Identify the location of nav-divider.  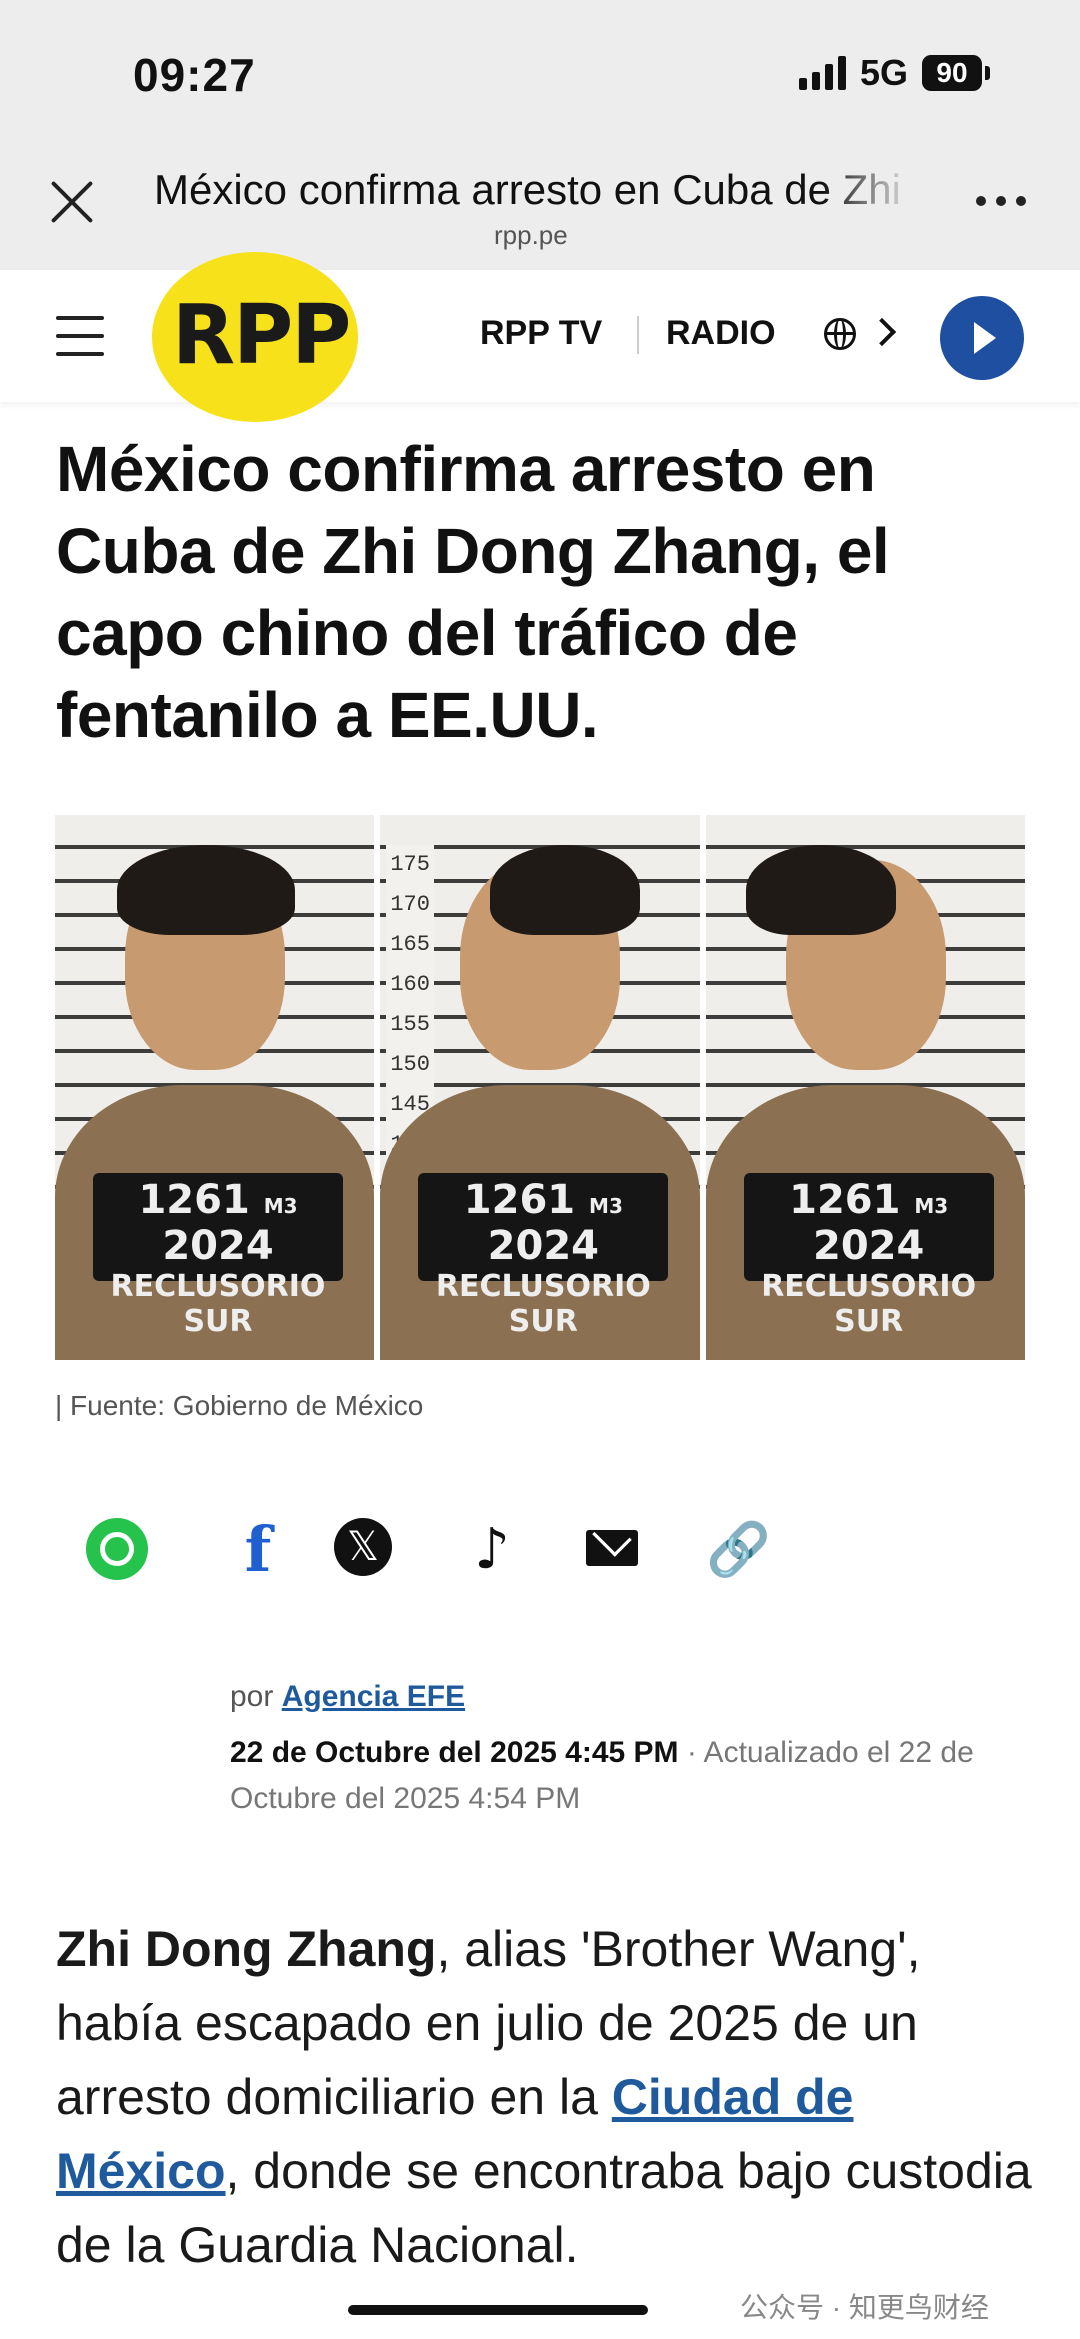
(638, 335).